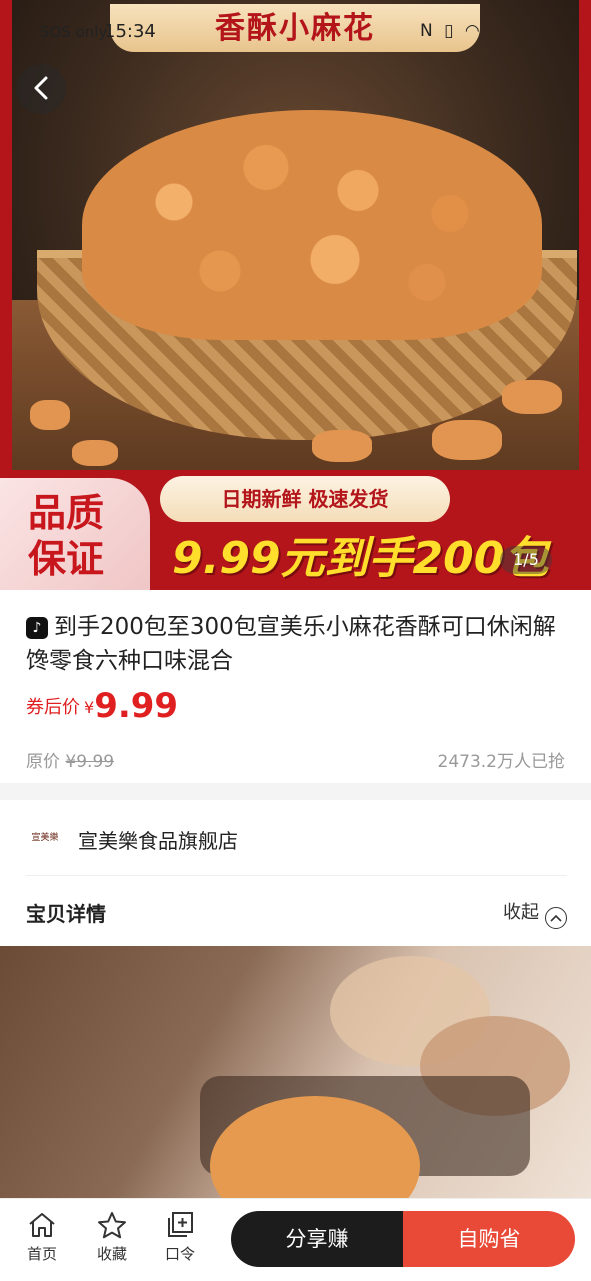 This screenshot has width=591, height=1281. What do you see at coordinates (74, 32) in the screenshot?
I see `sos-indicator: SOS only` at bounding box center [74, 32].